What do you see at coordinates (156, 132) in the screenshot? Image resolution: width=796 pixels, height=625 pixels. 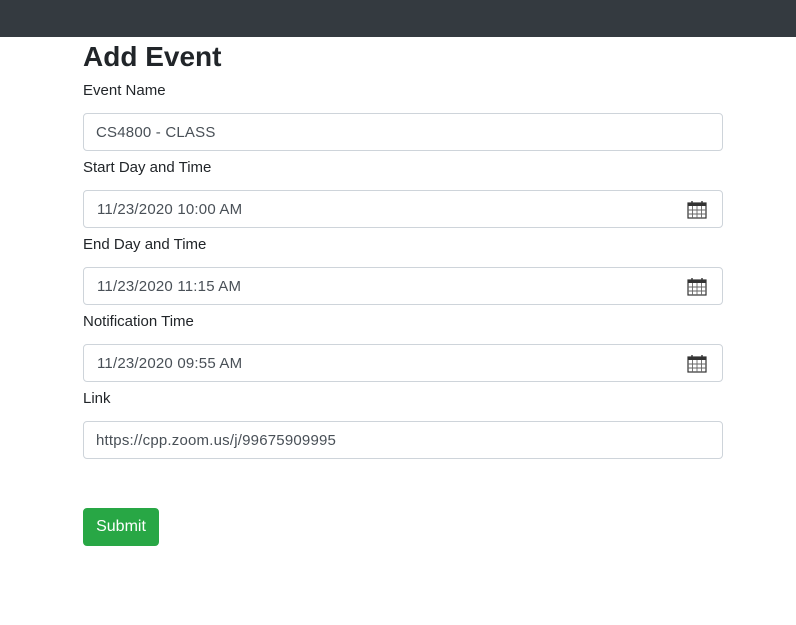 I see `event-name-value: CS4800 - CLASS` at bounding box center [156, 132].